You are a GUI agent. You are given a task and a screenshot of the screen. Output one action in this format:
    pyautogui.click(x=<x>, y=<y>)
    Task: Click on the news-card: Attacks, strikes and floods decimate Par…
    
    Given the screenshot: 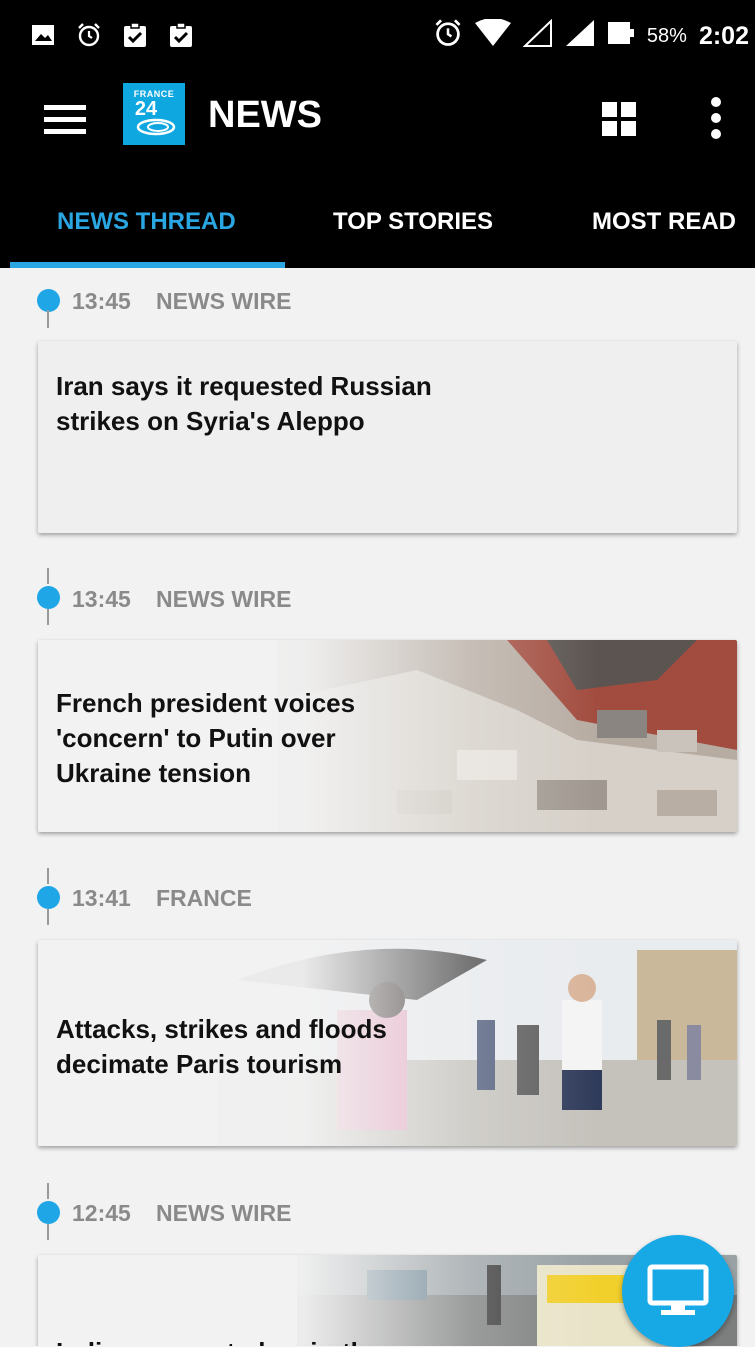 What is the action you would take?
    pyautogui.click(x=387, y=1043)
    